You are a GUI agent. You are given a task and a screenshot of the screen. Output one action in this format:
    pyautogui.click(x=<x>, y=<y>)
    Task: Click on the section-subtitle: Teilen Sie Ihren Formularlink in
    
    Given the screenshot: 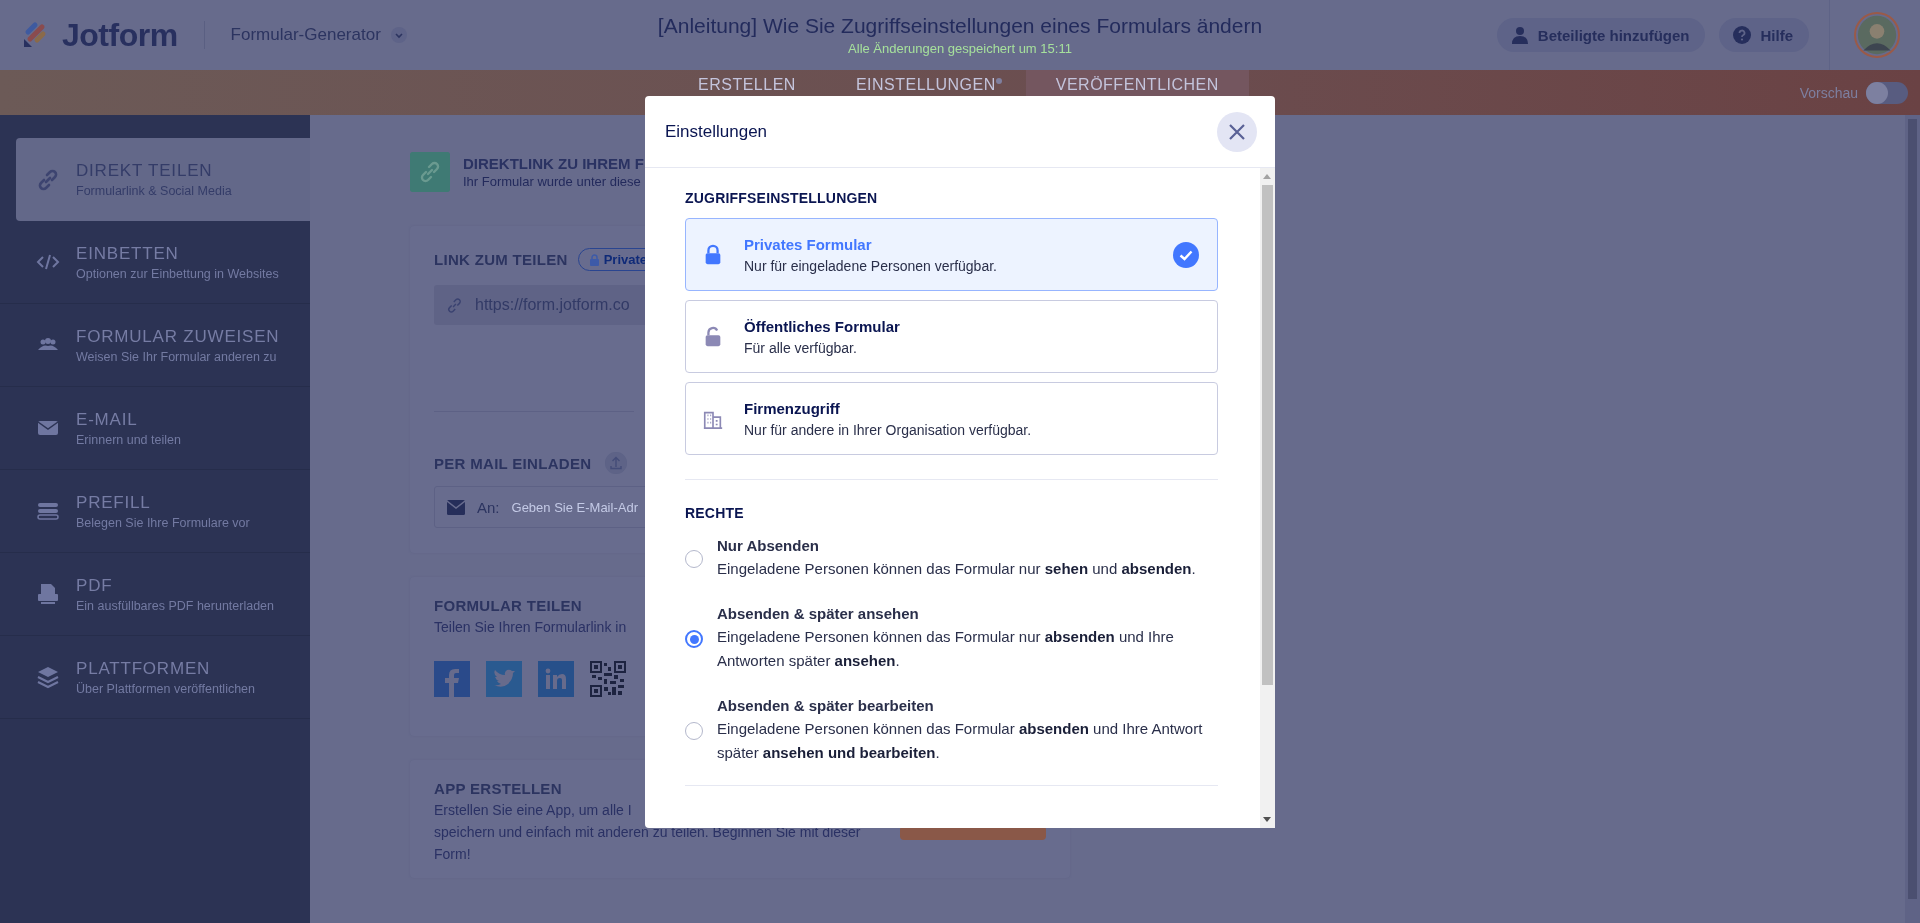 What is the action you would take?
    pyautogui.click(x=530, y=627)
    